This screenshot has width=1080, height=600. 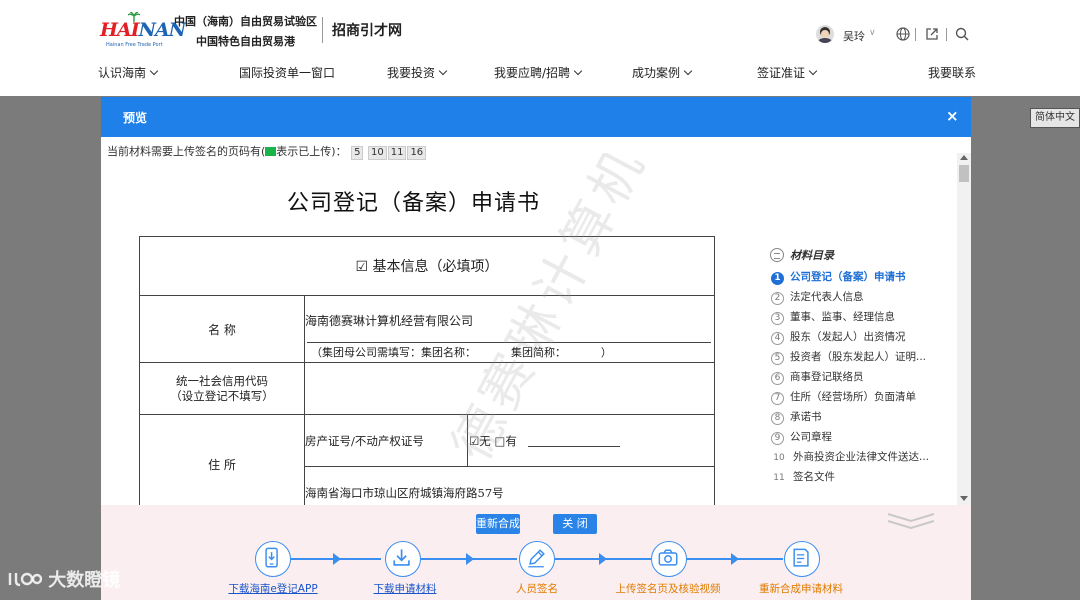 What do you see at coordinates (537, 589) in the screenshot?
I see `step-3-label: 人员签名` at bounding box center [537, 589].